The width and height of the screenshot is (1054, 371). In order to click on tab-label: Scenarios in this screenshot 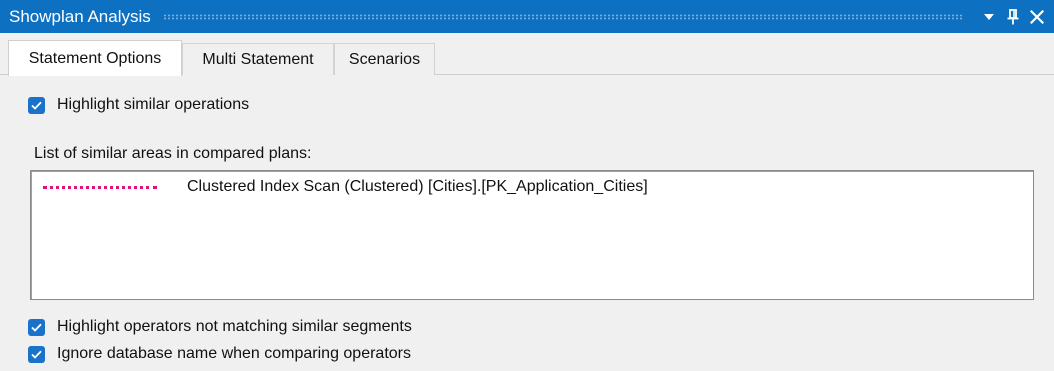, I will do `click(384, 59)`.